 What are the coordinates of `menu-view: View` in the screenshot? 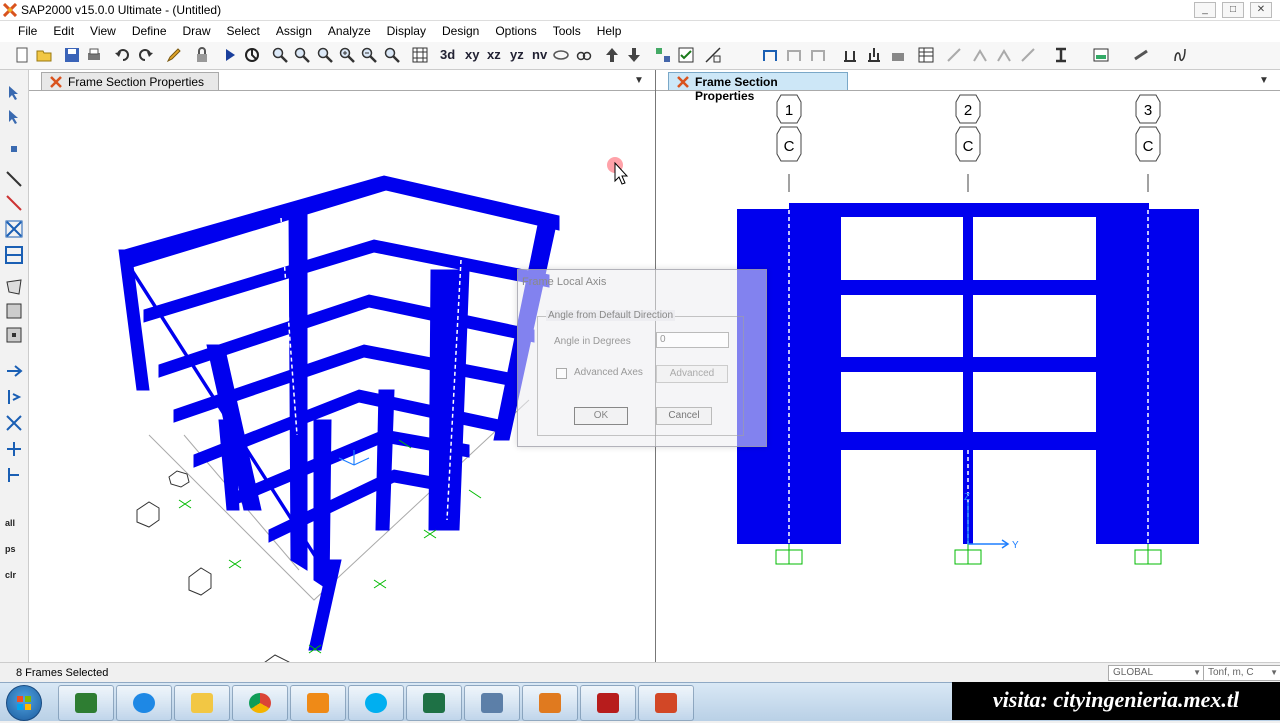 It's located at (103, 31).